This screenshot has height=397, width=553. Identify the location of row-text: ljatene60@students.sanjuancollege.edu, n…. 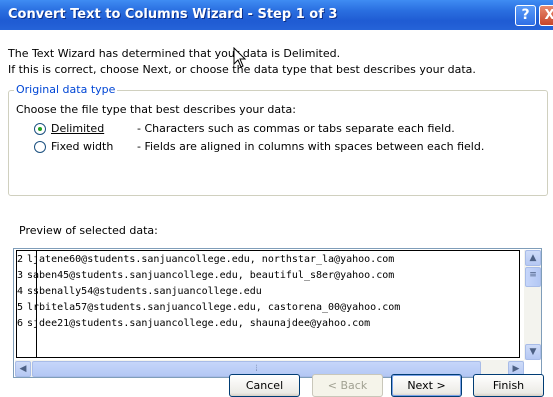
(211, 259).